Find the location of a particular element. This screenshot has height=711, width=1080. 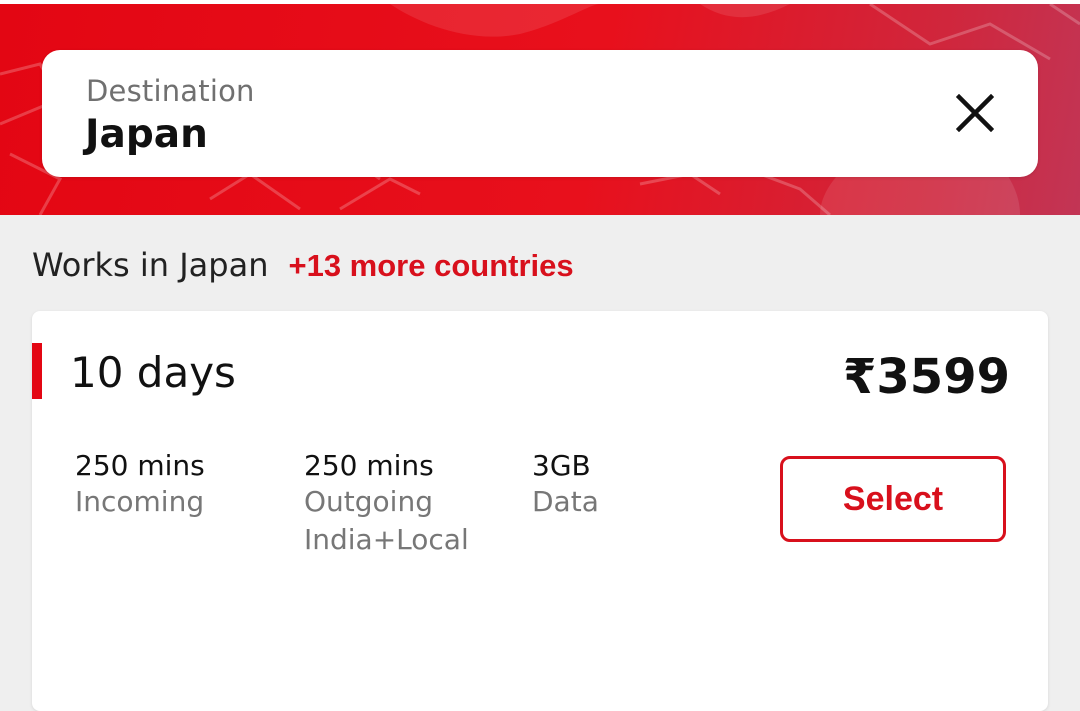

select-plan-button: Select is located at coordinates (893, 499).